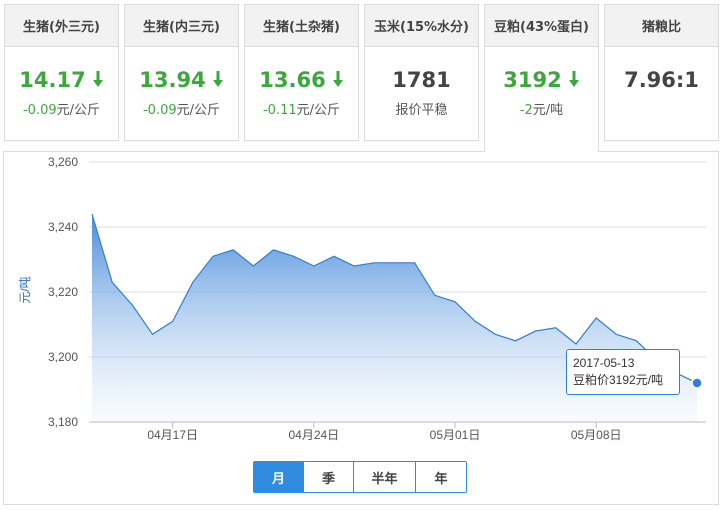 The width and height of the screenshot is (725, 510). What do you see at coordinates (61, 26) in the screenshot?
I see `card-title: 生猪(外三元)` at bounding box center [61, 26].